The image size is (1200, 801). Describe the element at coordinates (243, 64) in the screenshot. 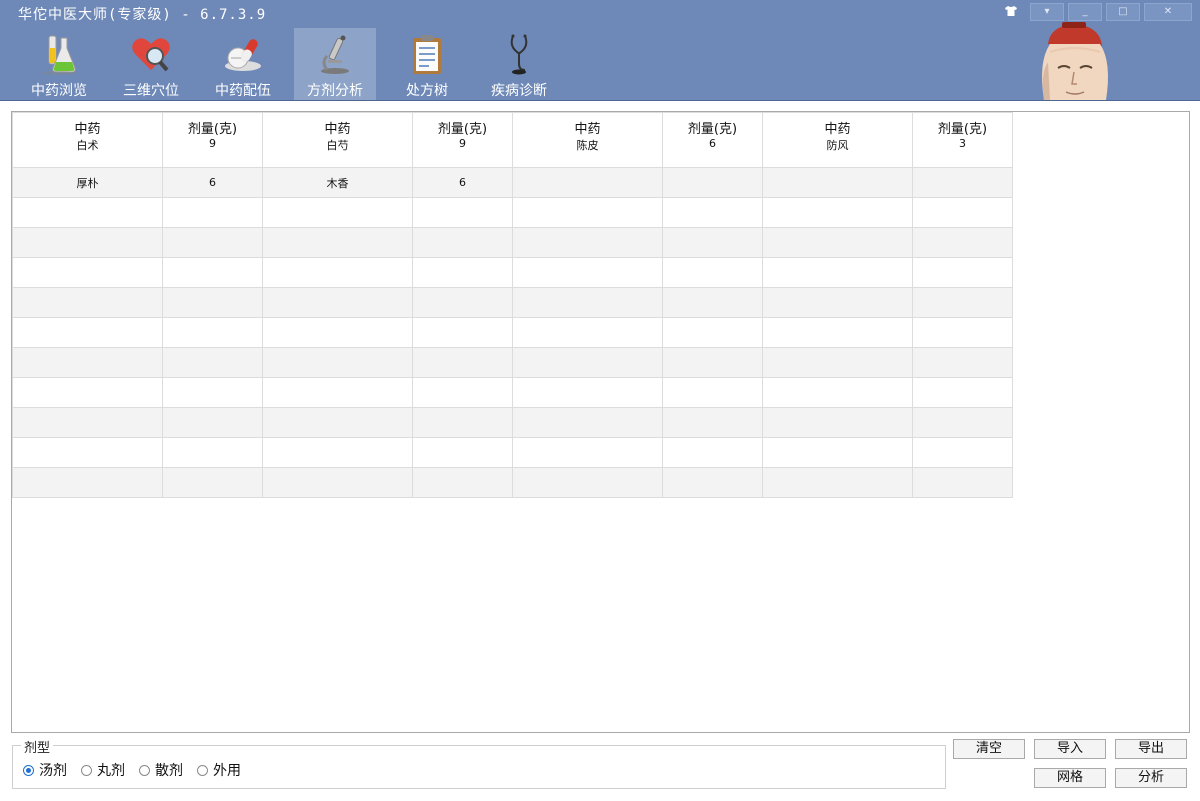

I see `tool-herb-pairing: 中药配伍` at that location.